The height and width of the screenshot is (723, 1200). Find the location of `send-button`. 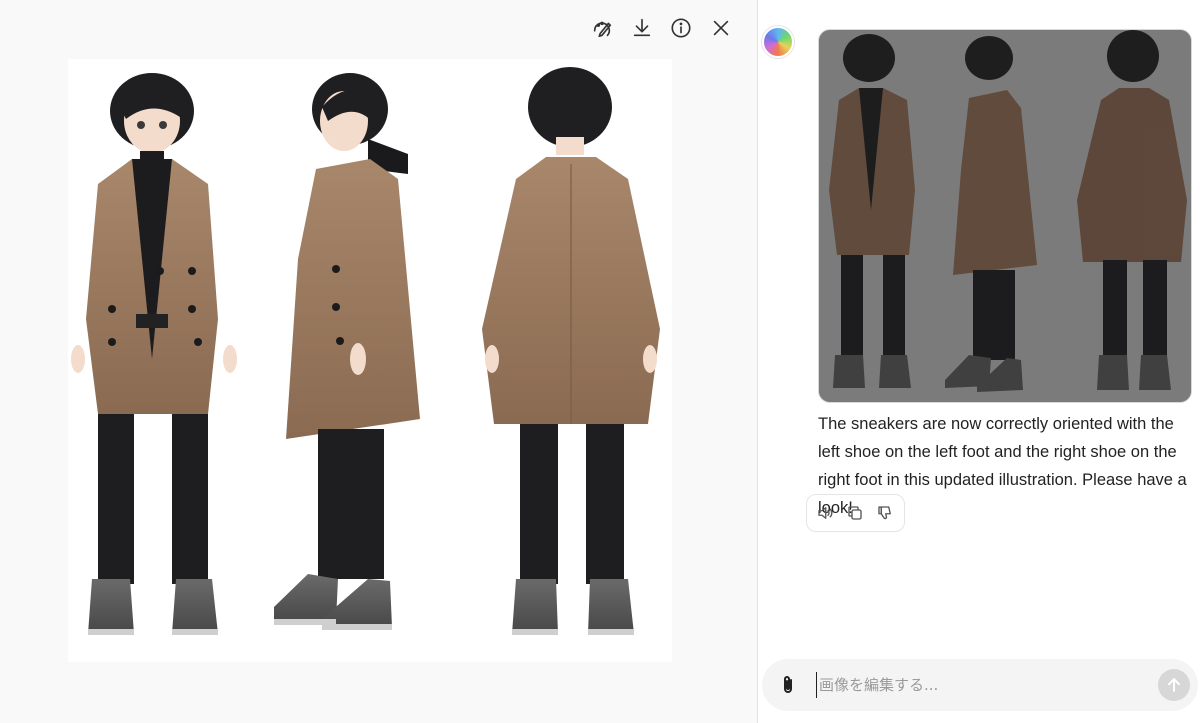

send-button is located at coordinates (1174, 685).